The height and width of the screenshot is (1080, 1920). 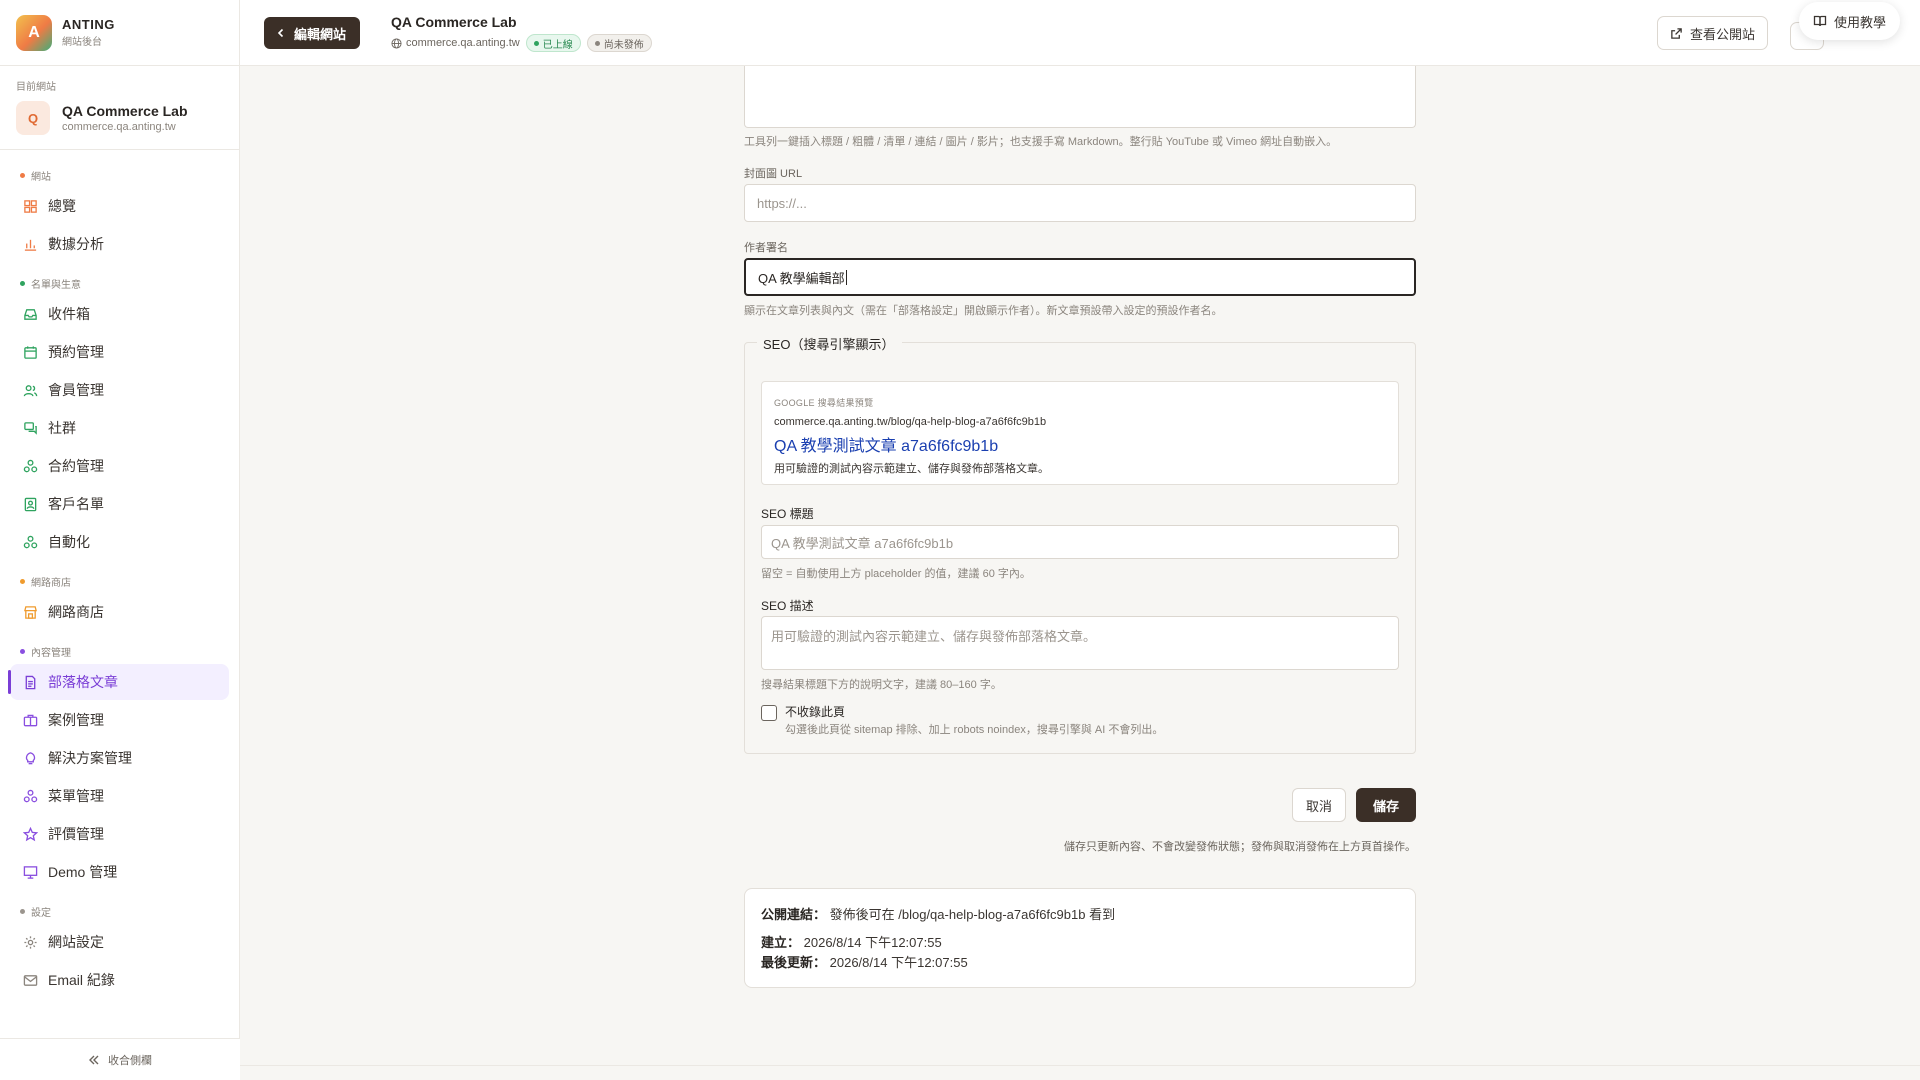 What do you see at coordinates (88, 24) in the screenshot?
I see `brand-name: ANTING` at bounding box center [88, 24].